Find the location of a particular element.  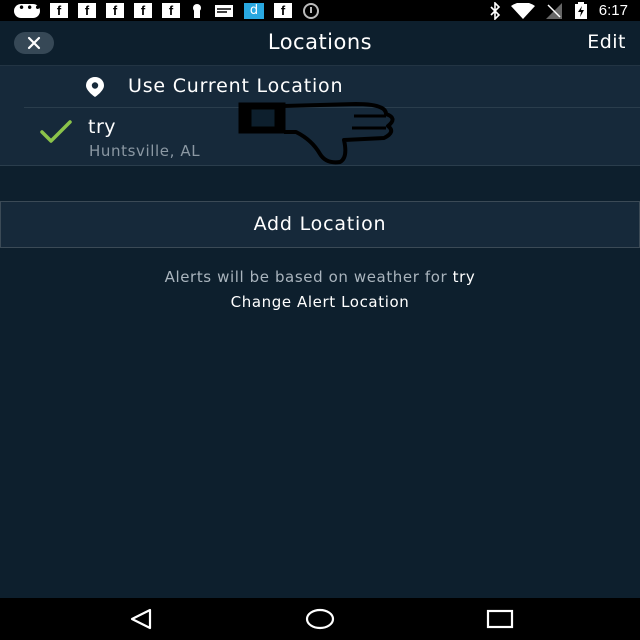

navigation-bar is located at coordinates (320, 619).